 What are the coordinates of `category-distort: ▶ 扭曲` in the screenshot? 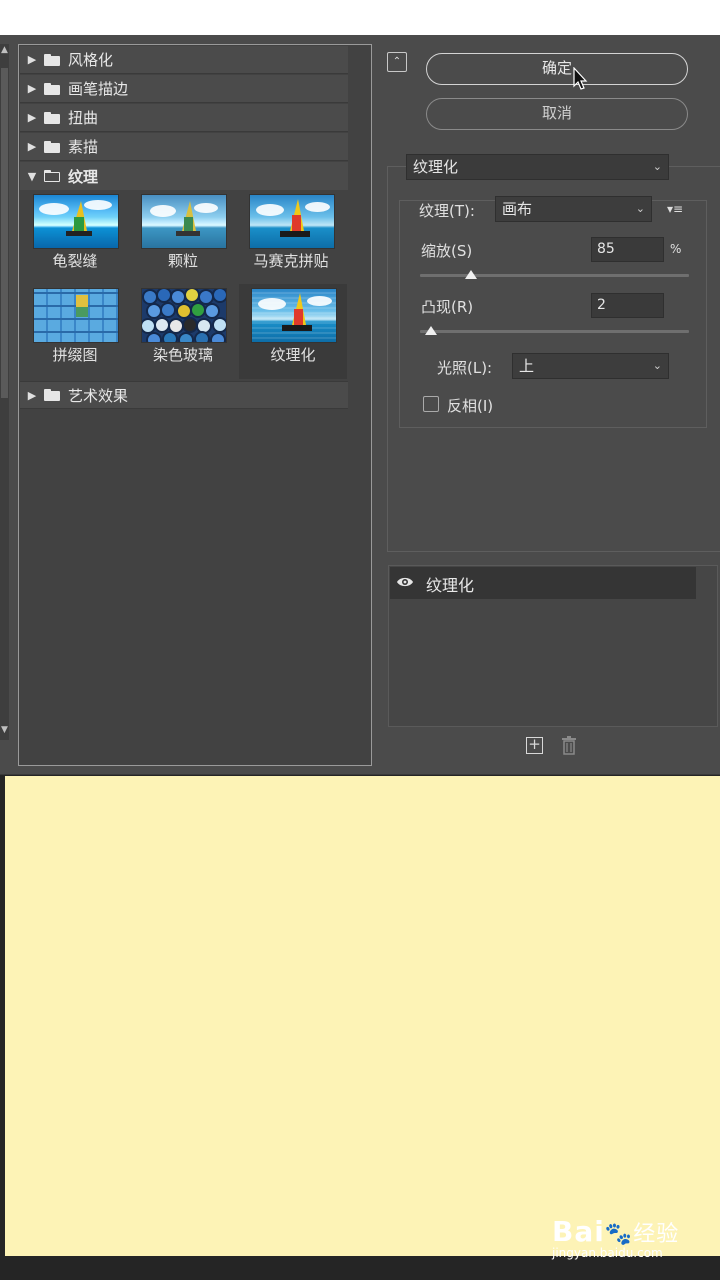 It's located at (184, 118).